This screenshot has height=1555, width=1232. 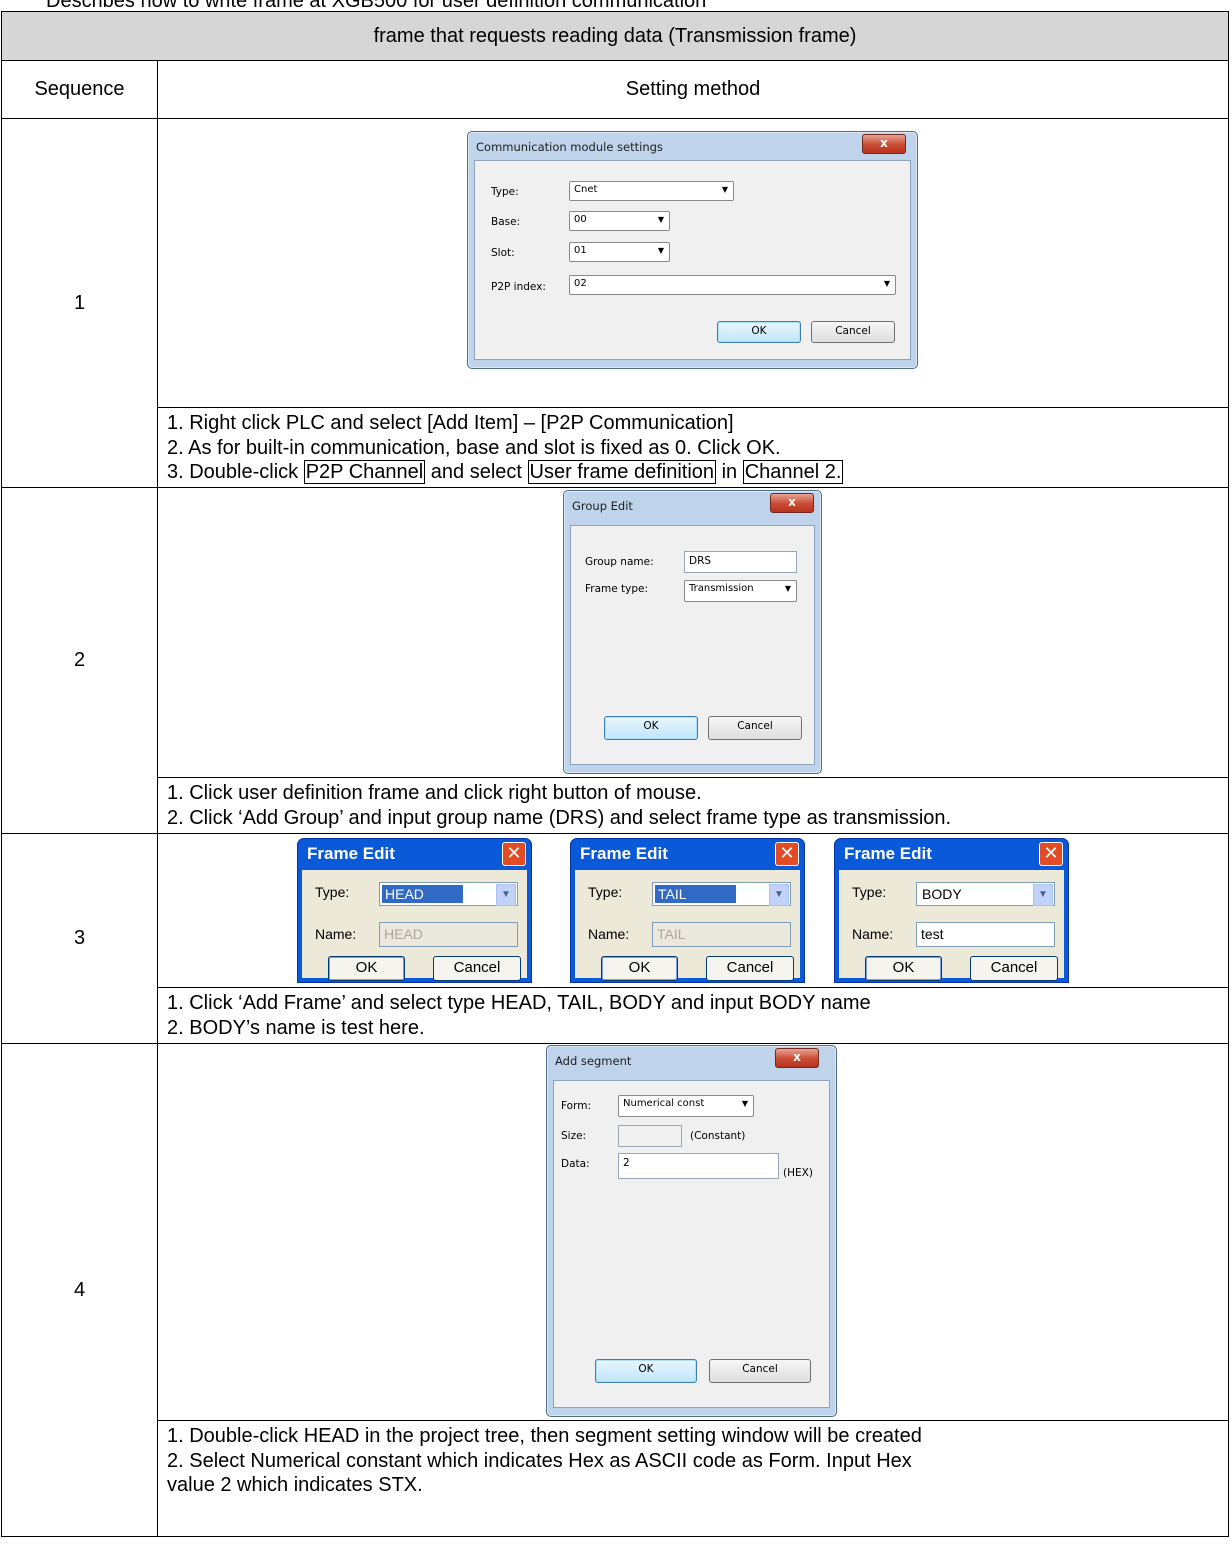 I want to click on channel-2-highlight: Channel 2., so click(x=793, y=472).